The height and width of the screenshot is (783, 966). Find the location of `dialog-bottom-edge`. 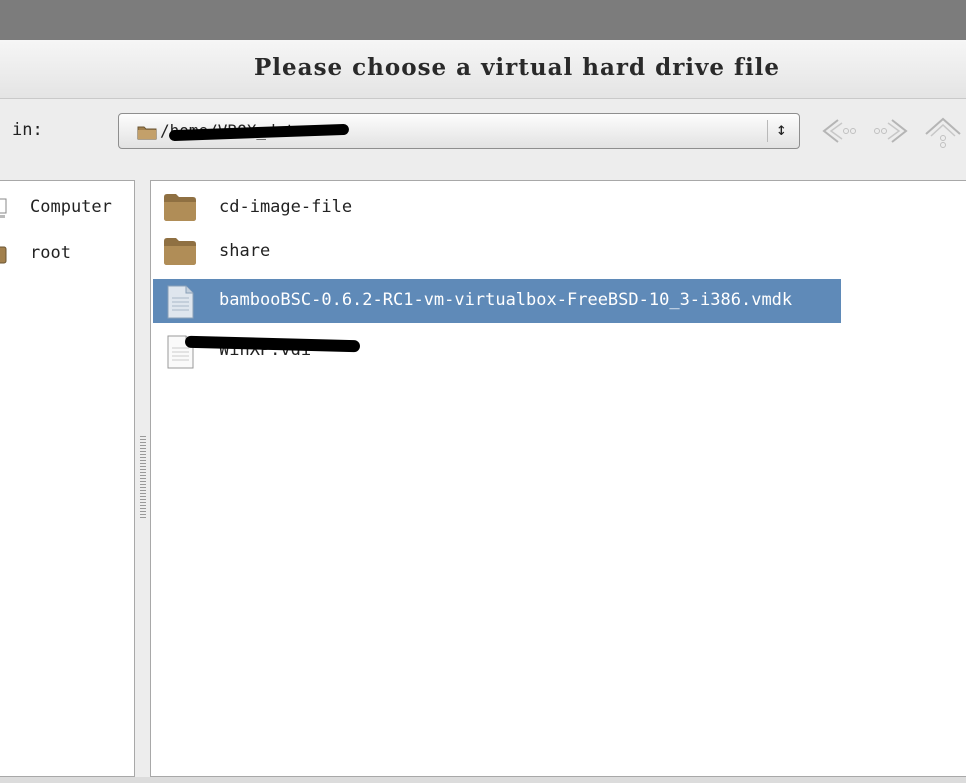

dialog-bottom-edge is located at coordinates (483, 780).